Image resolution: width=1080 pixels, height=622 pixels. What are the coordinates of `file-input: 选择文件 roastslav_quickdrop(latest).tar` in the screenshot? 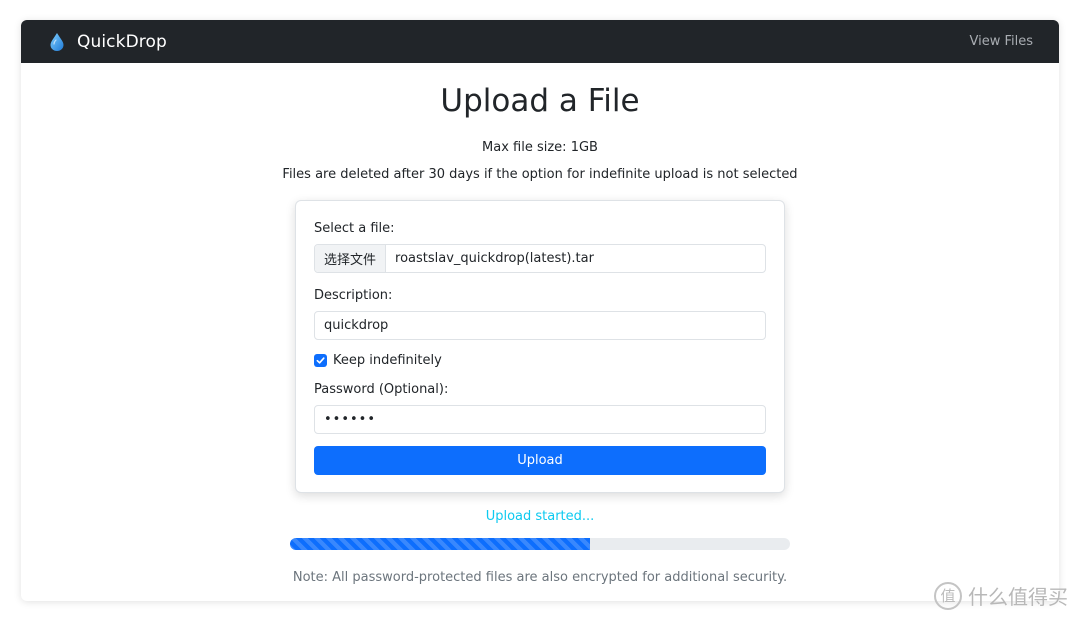 It's located at (540, 258).